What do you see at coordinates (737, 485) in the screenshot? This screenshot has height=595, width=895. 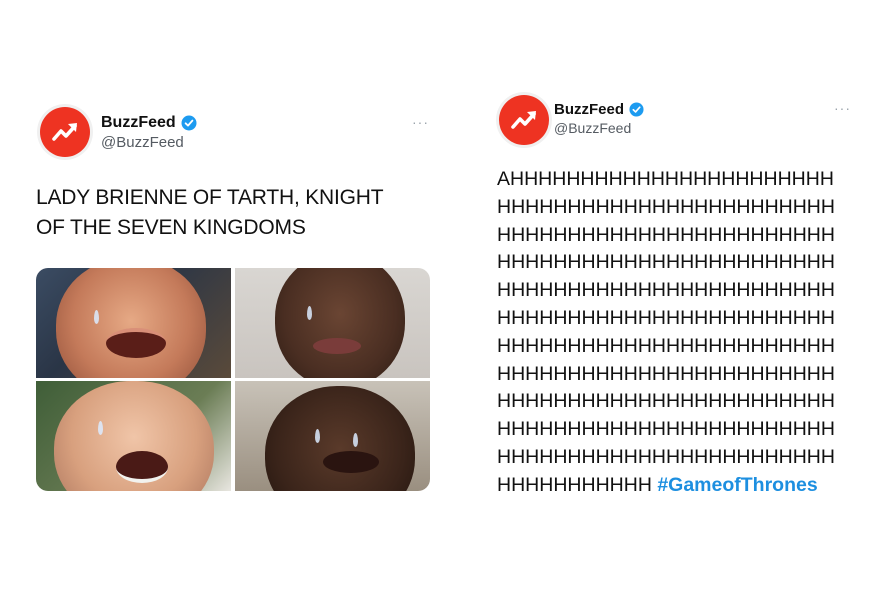 I see `hashtag-link: #GameofThrones` at bounding box center [737, 485].